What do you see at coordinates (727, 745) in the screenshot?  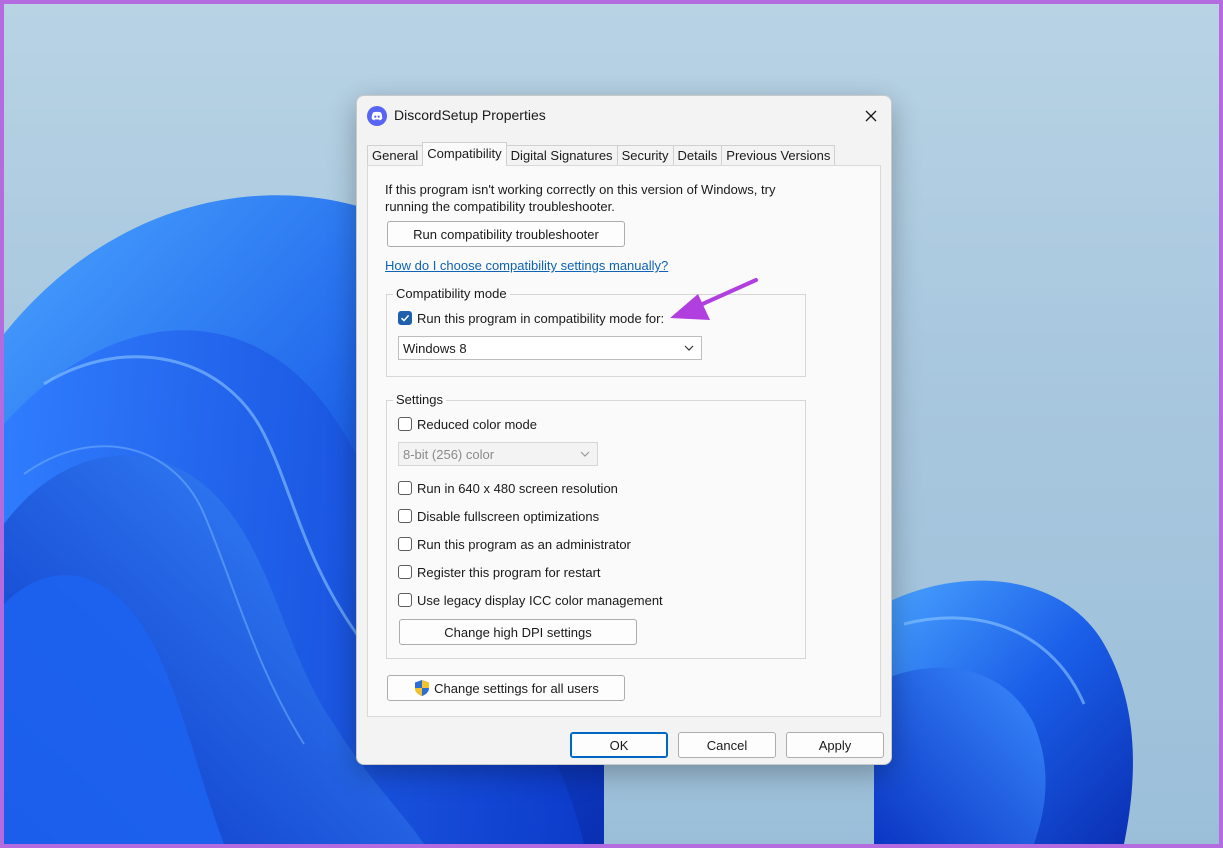 I see `cancel-button: Cancel` at bounding box center [727, 745].